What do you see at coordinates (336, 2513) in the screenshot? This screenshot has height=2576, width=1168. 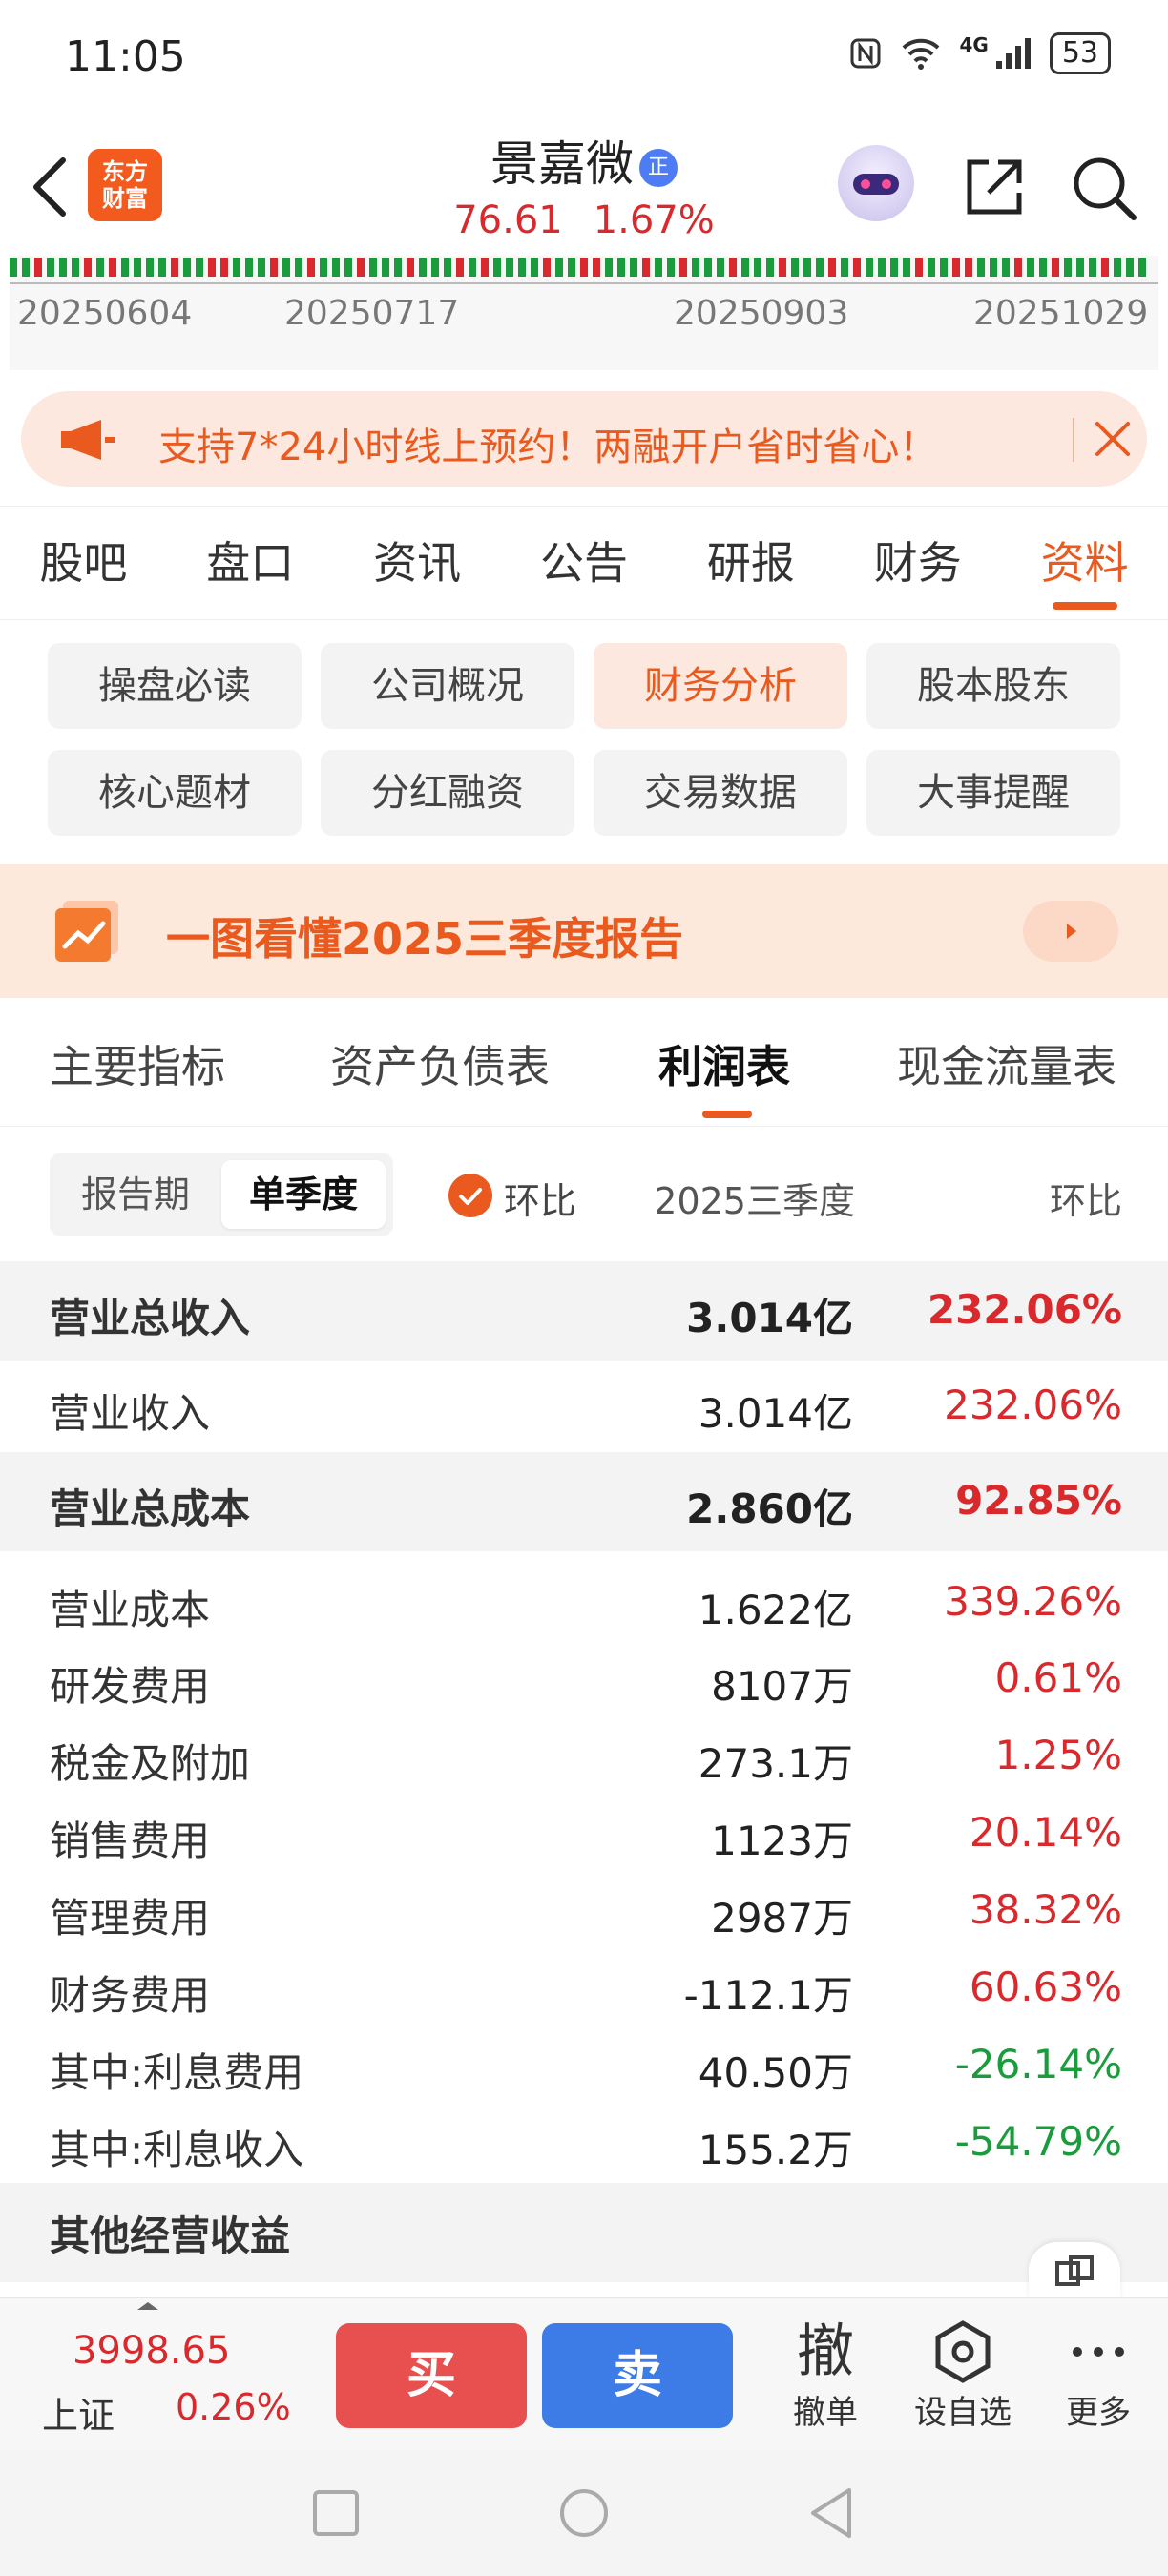 I see `recents-icon` at bounding box center [336, 2513].